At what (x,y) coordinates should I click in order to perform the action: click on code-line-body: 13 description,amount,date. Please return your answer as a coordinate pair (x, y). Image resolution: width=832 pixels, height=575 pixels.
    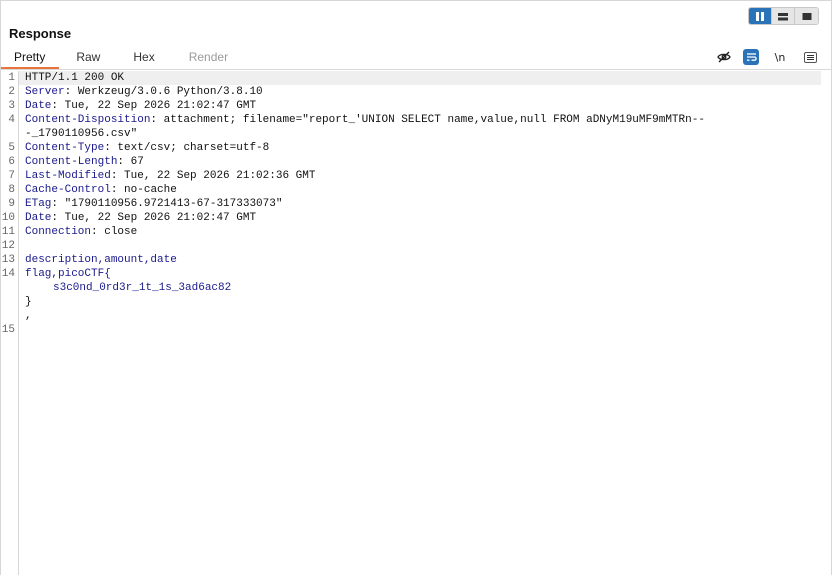
    Looking at the image, I should click on (411, 260).